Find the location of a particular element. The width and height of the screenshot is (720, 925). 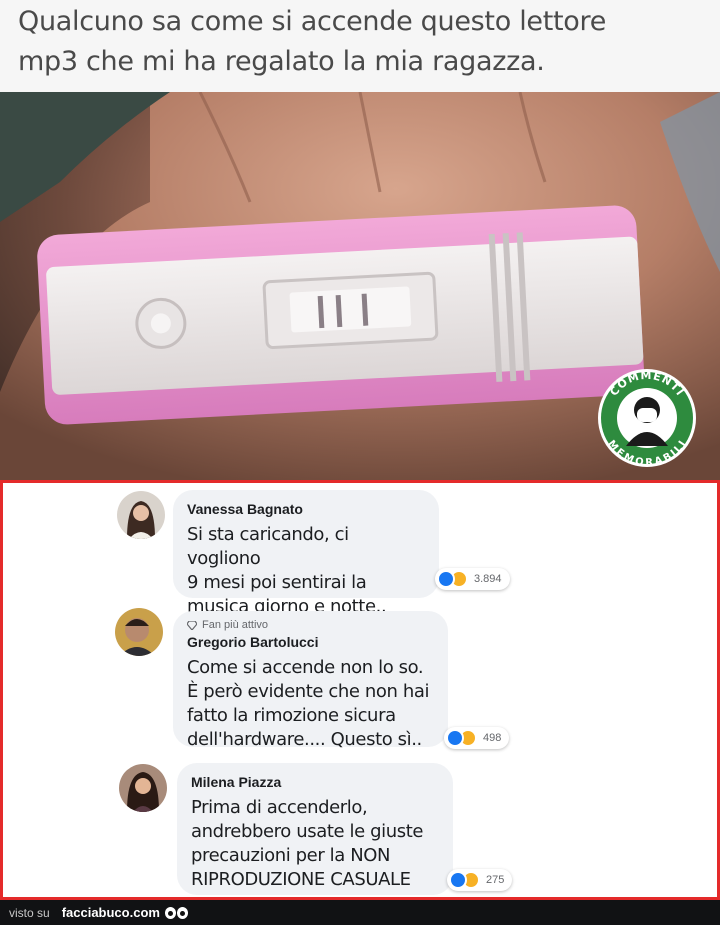

comment-author: Gregorio Bartolucci is located at coordinates (309, 642).